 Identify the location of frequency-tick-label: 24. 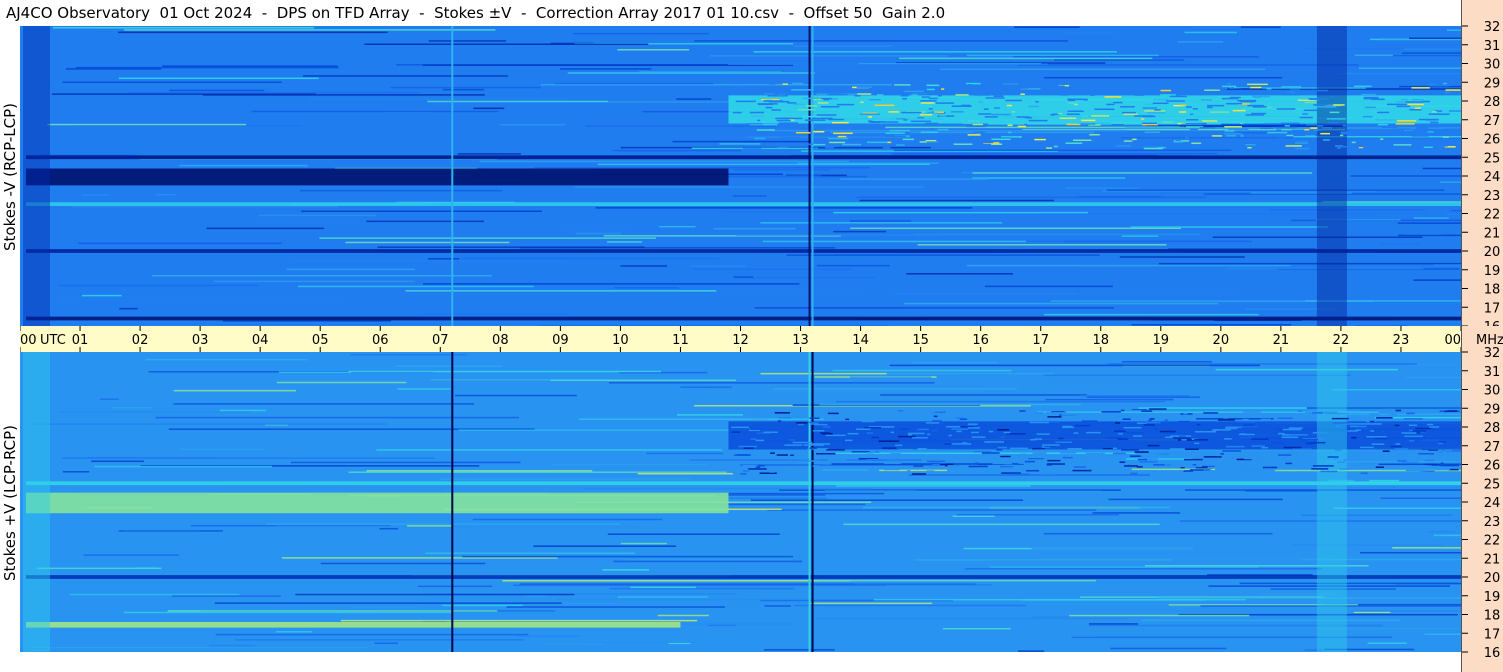
(1492, 503).